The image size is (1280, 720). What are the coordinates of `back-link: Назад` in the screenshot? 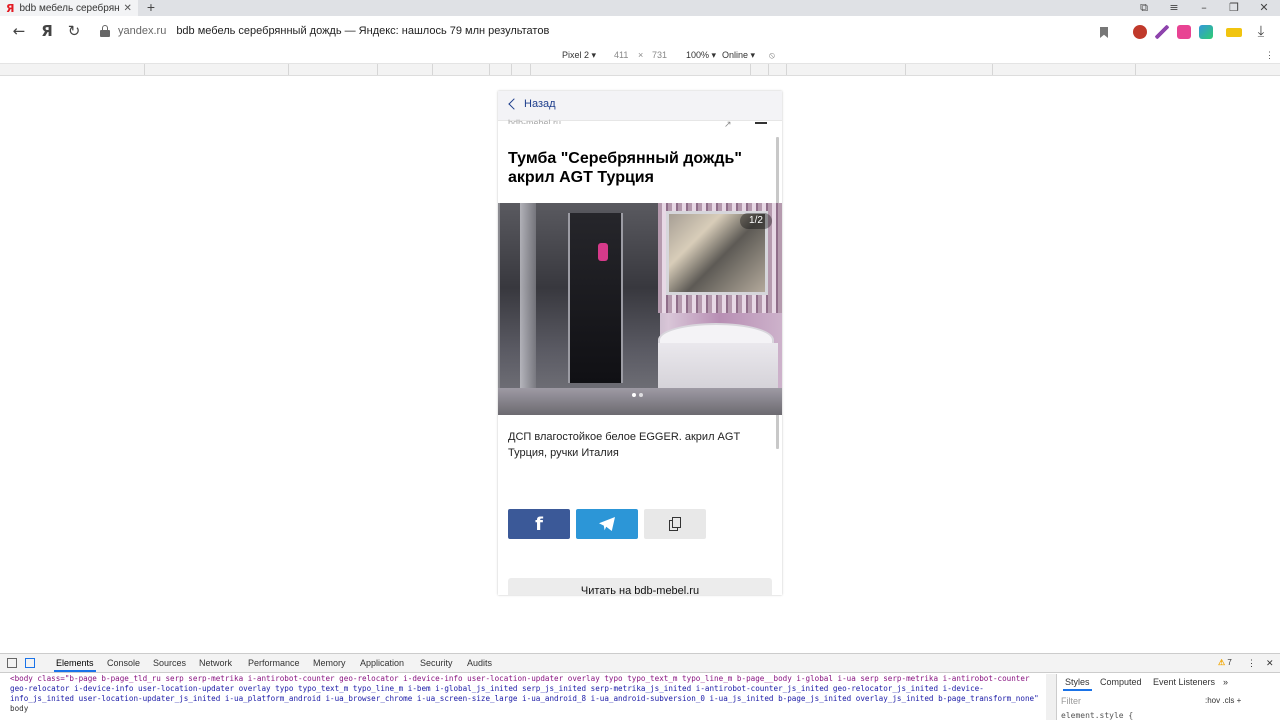 It's located at (532, 104).